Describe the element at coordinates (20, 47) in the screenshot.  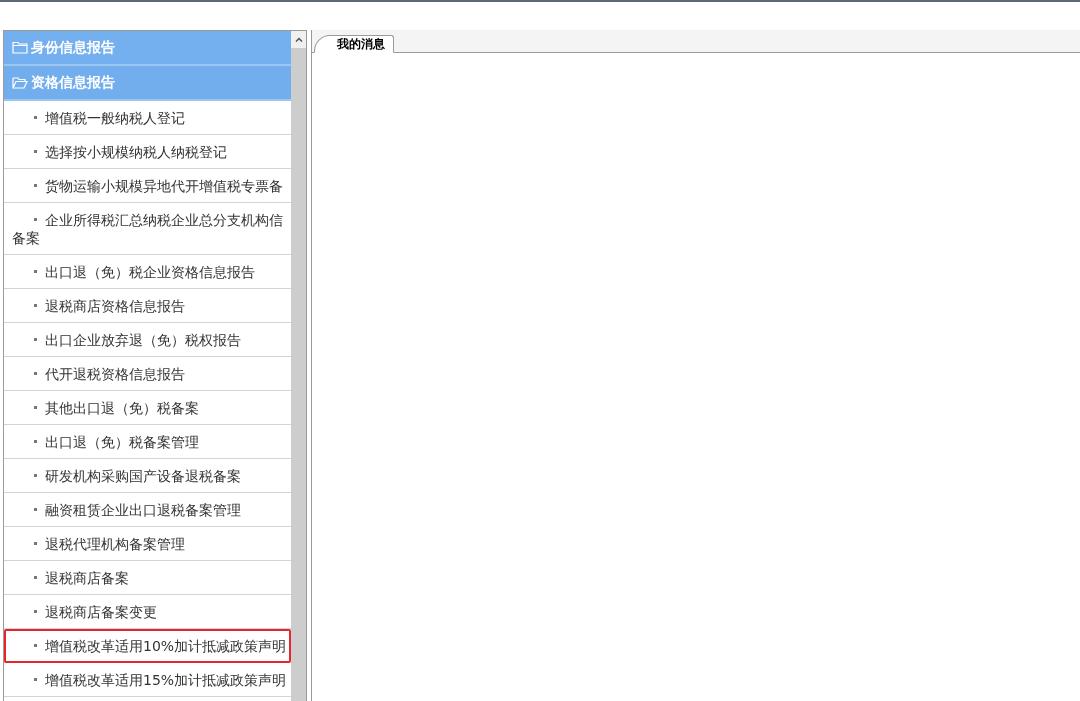
I see `folder-icon` at that location.